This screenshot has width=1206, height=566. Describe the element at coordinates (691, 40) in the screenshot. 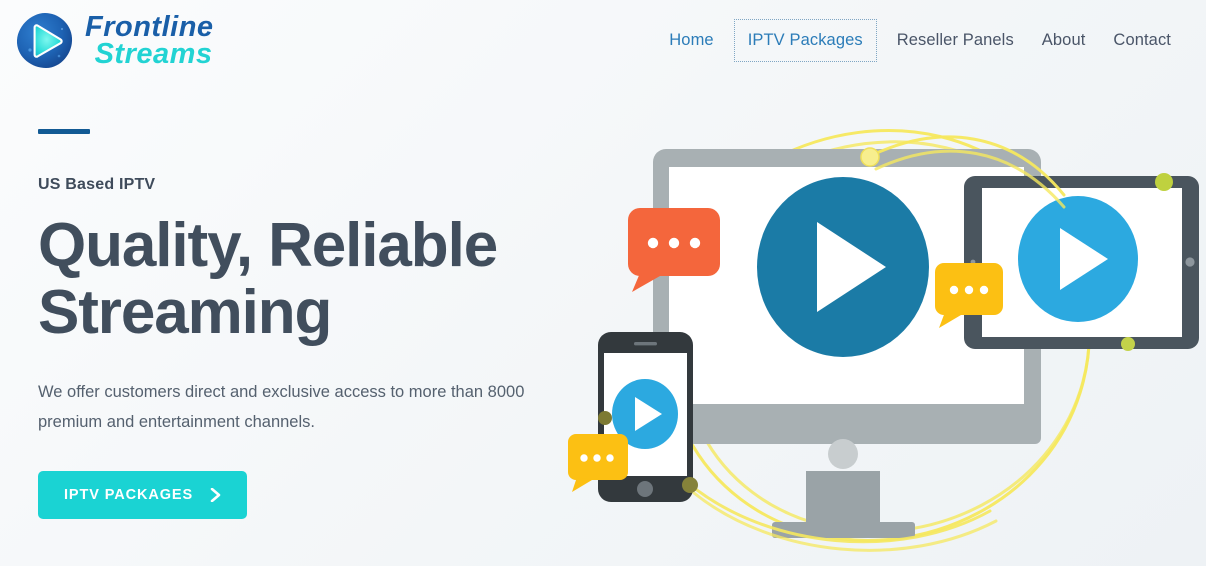

I see `nav-item-home: Home` at that location.